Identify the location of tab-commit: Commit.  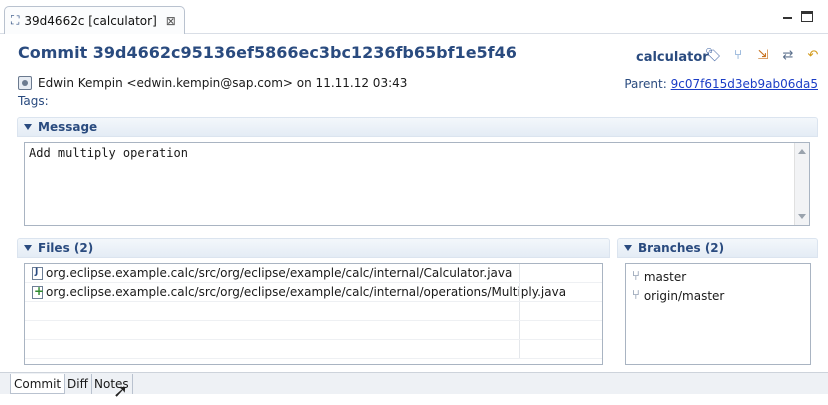
(38, 384).